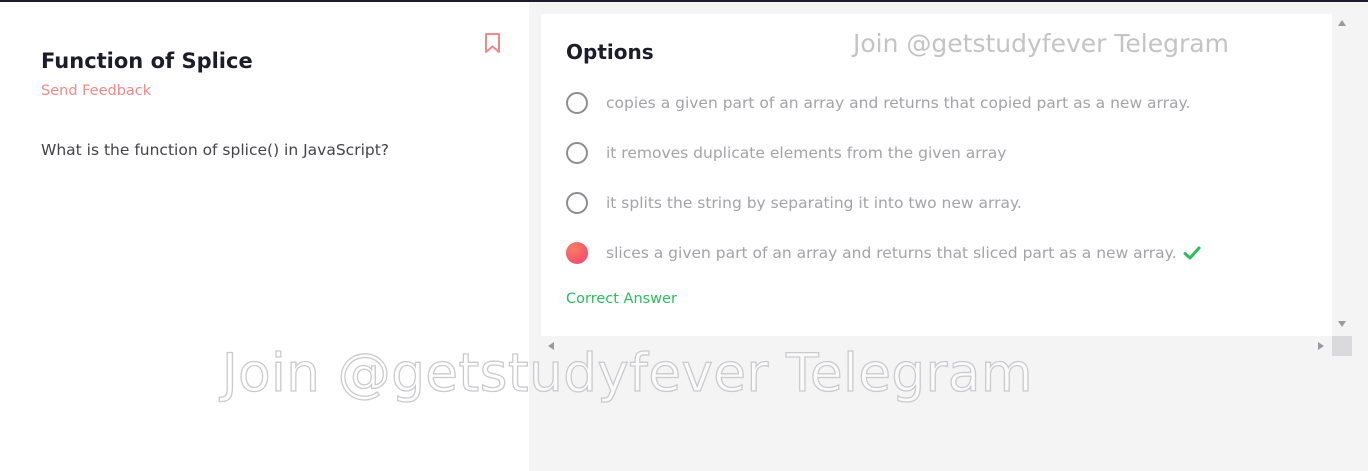 The image size is (1368, 471). Describe the element at coordinates (492, 43) in the screenshot. I see `bookmark-icon` at that location.